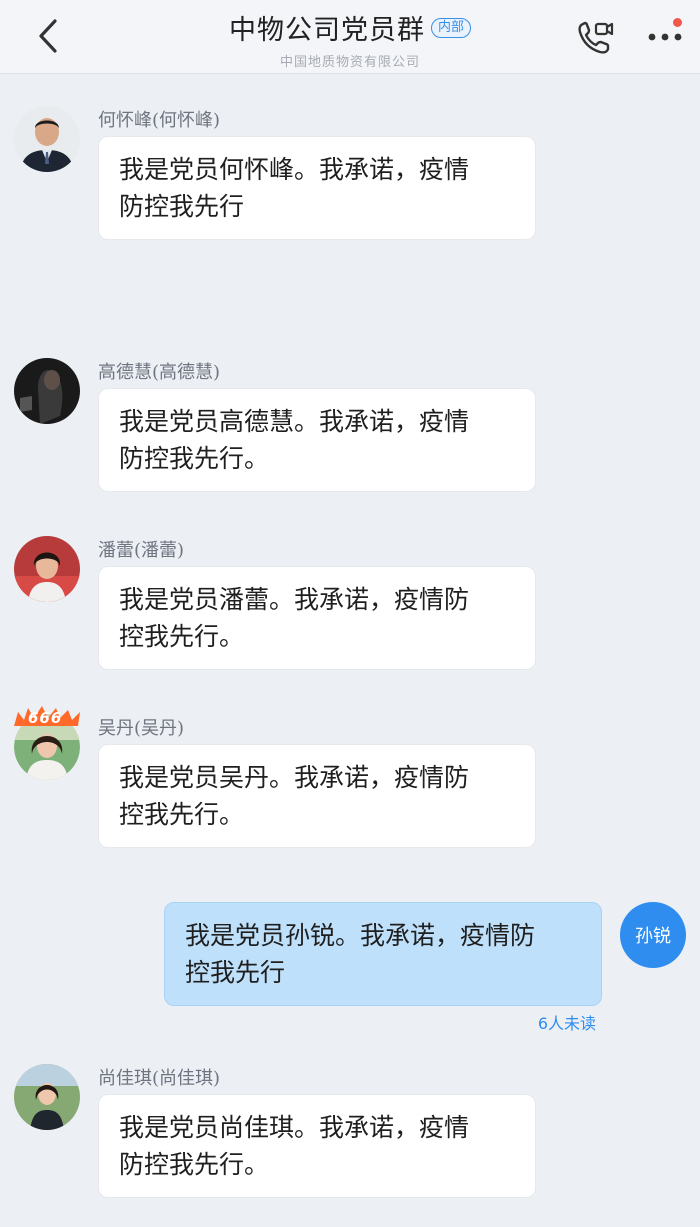 The height and width of the screenshot is (1227, 700). I want to click on message-text: 防控我先行, so click(182, 206).